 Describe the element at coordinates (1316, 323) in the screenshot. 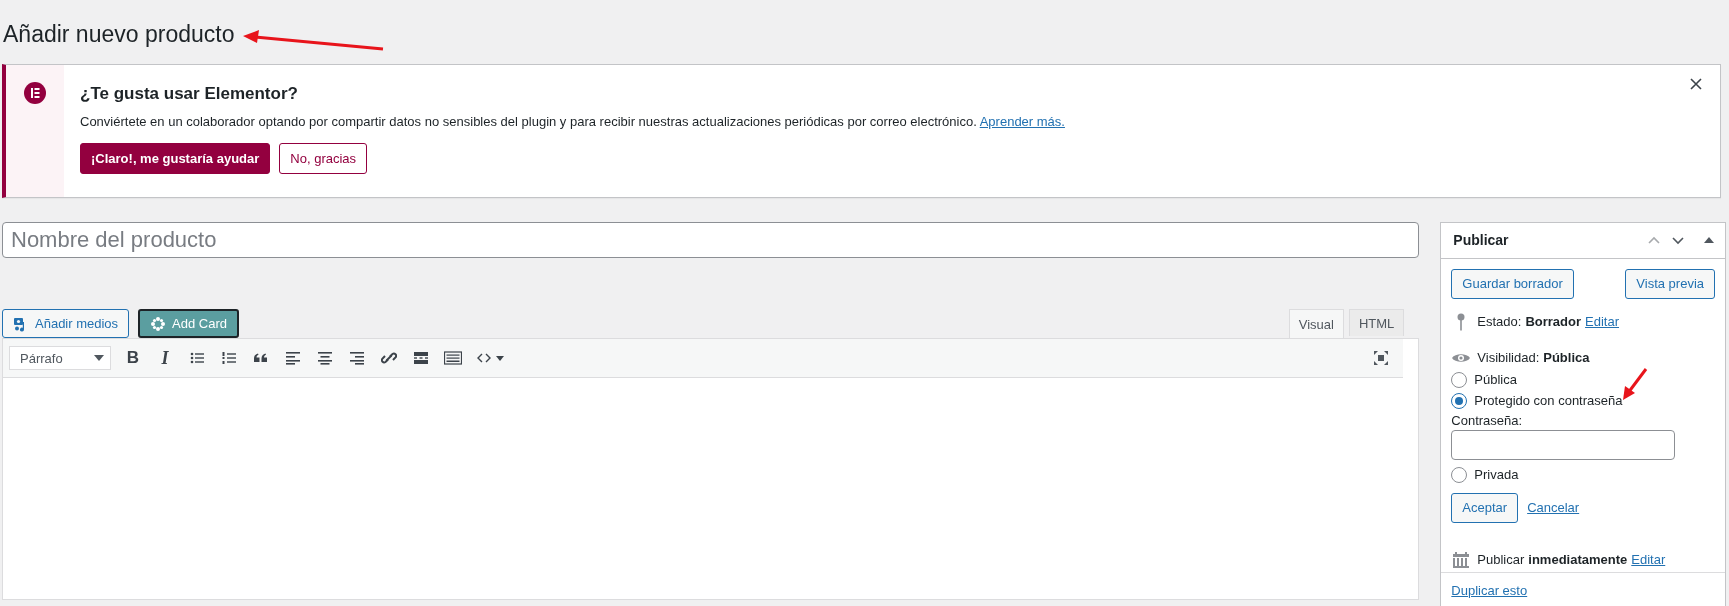

I see `editor-tab: Visual` at that location.